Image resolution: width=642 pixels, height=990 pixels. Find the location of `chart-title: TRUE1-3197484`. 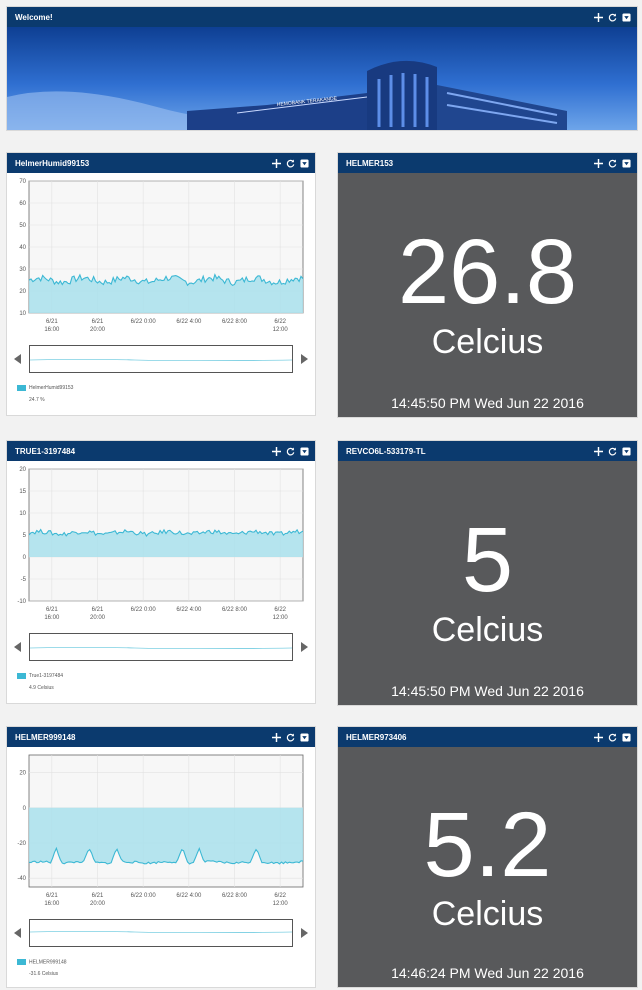

chart-title: TRUE1-3197484 is located at coordinates (45, 451).